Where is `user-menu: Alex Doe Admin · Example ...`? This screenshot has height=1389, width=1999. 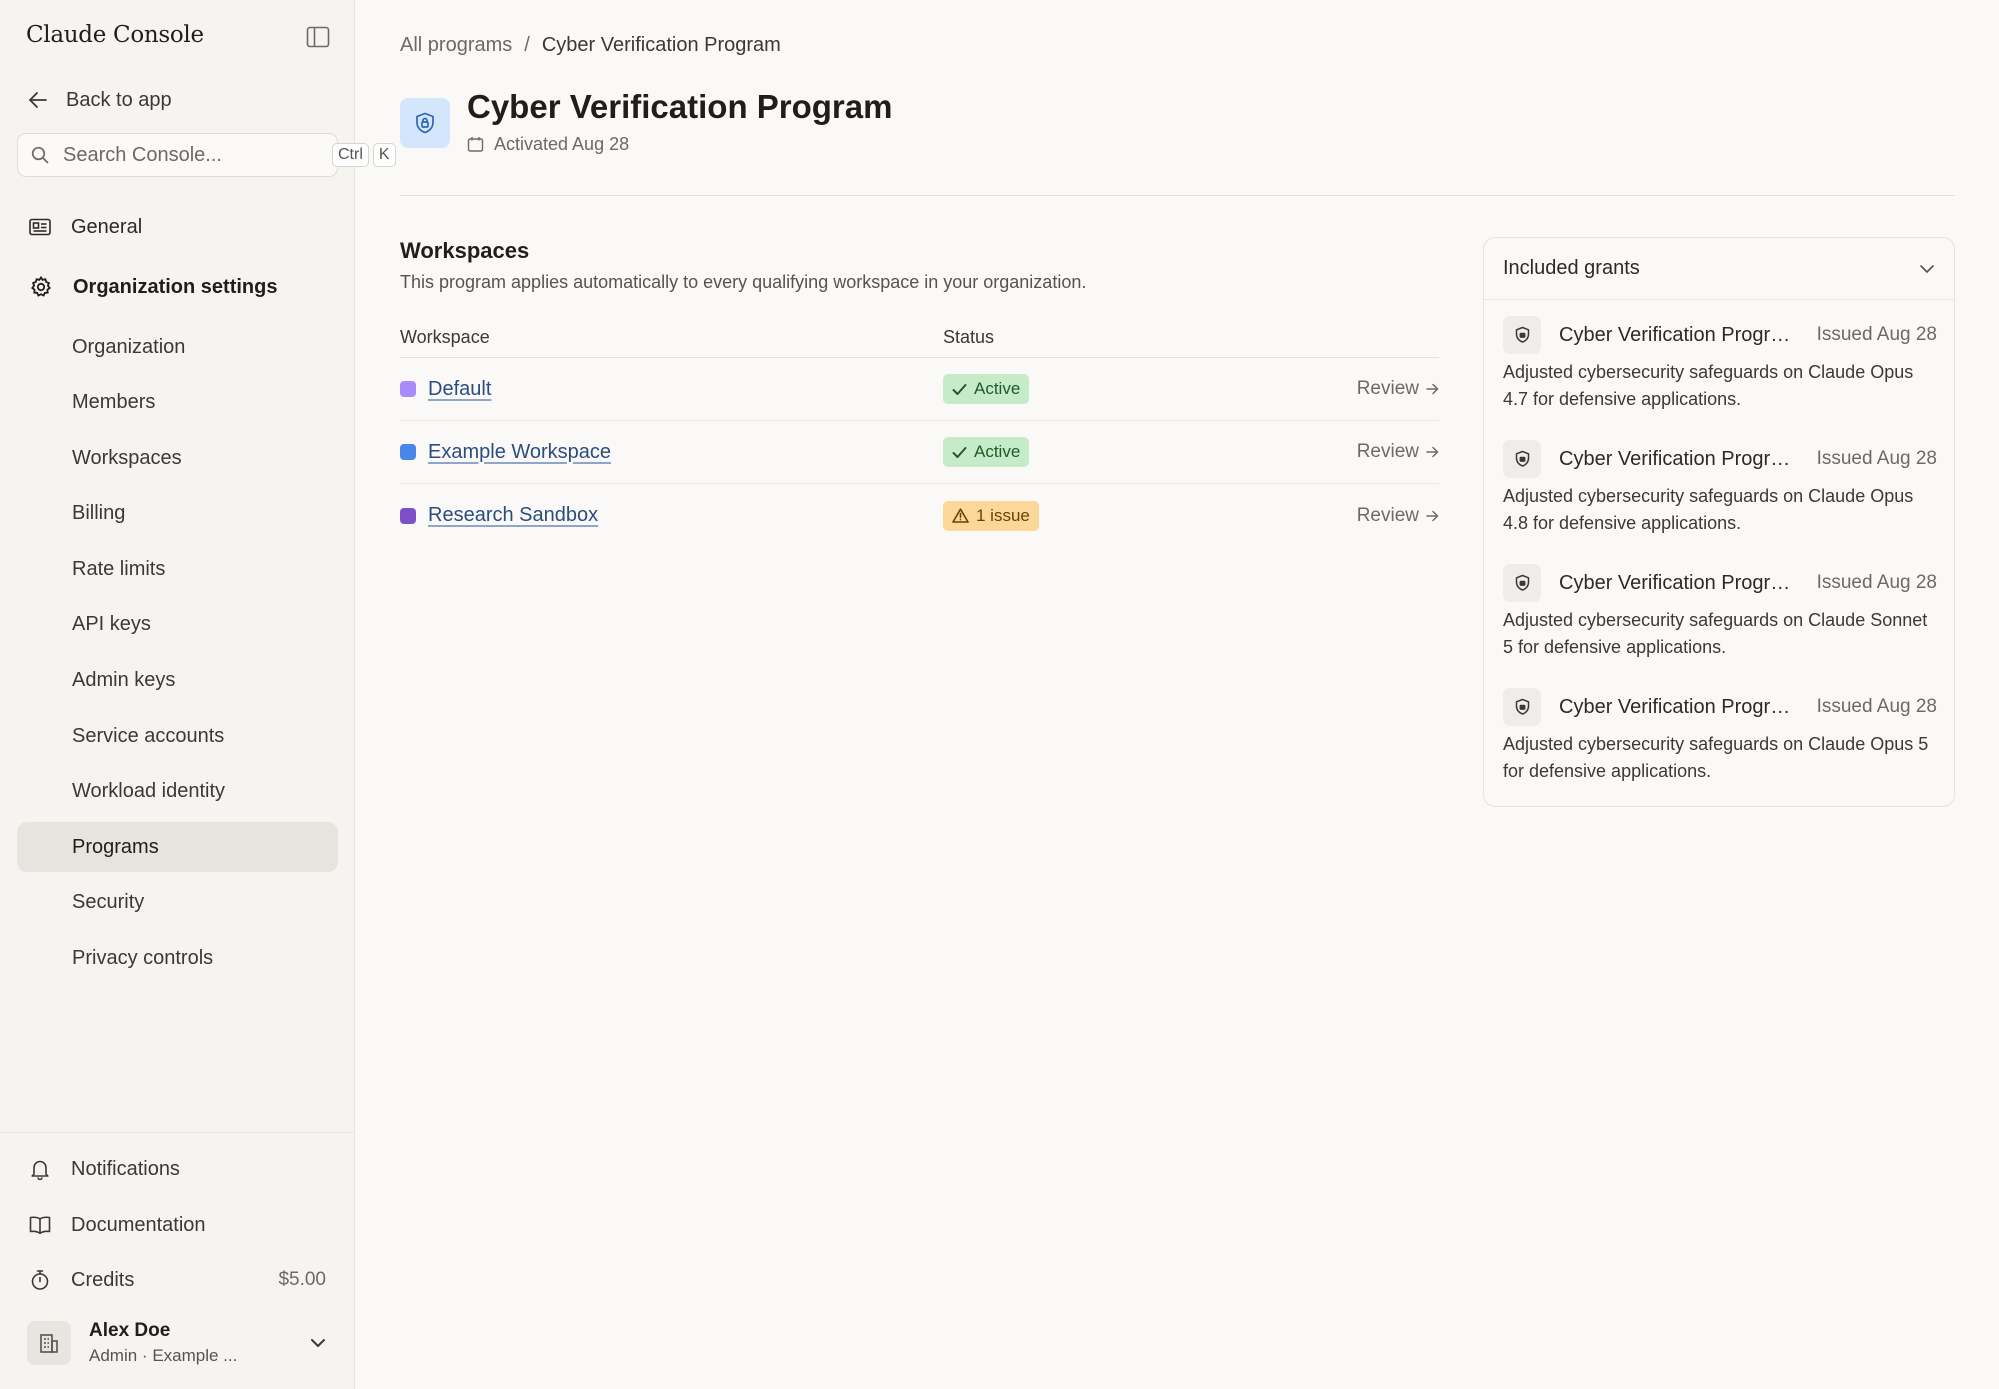 user-menu: Alex Doe Admin · Example ... is located at coordinates (177, 1343).